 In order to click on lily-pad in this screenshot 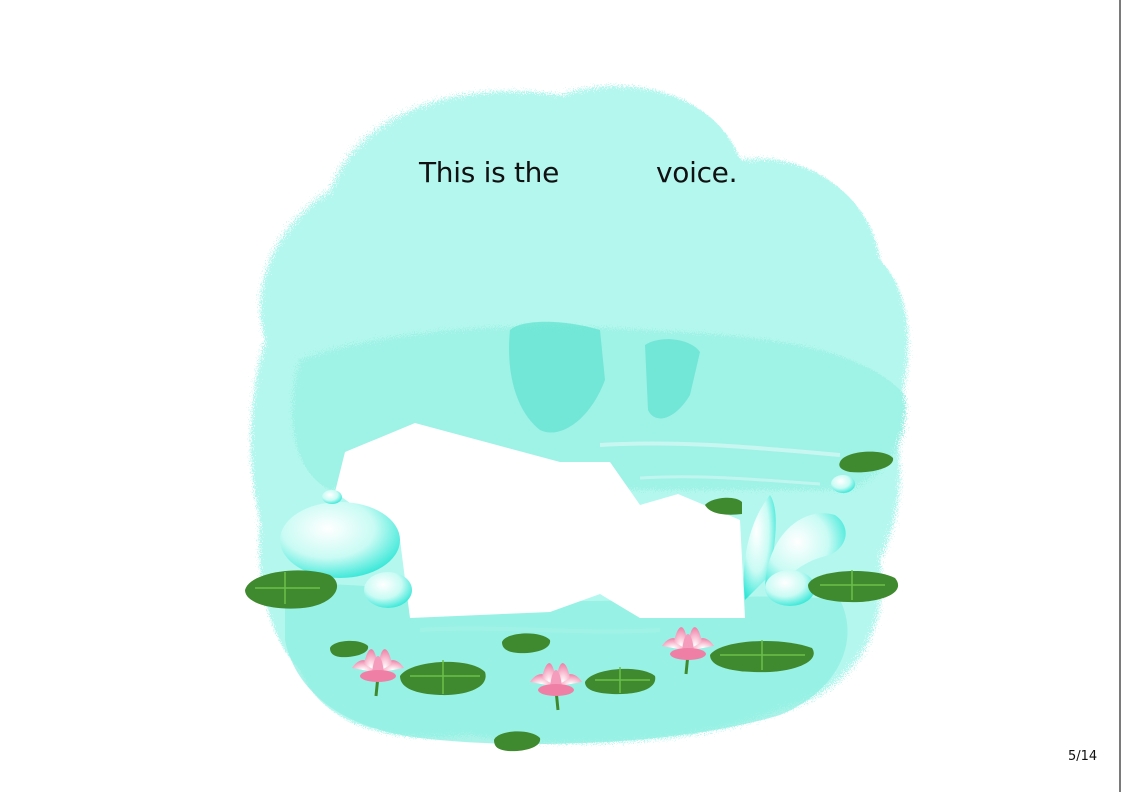, I will do `click(517, 741)`.